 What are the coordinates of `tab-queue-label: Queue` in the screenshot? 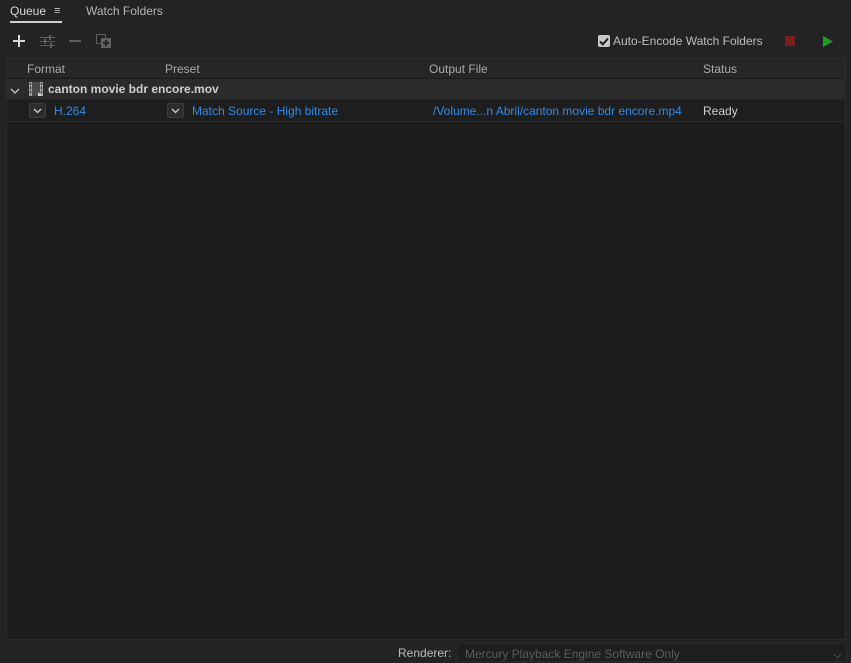 It's located at (28, 11).